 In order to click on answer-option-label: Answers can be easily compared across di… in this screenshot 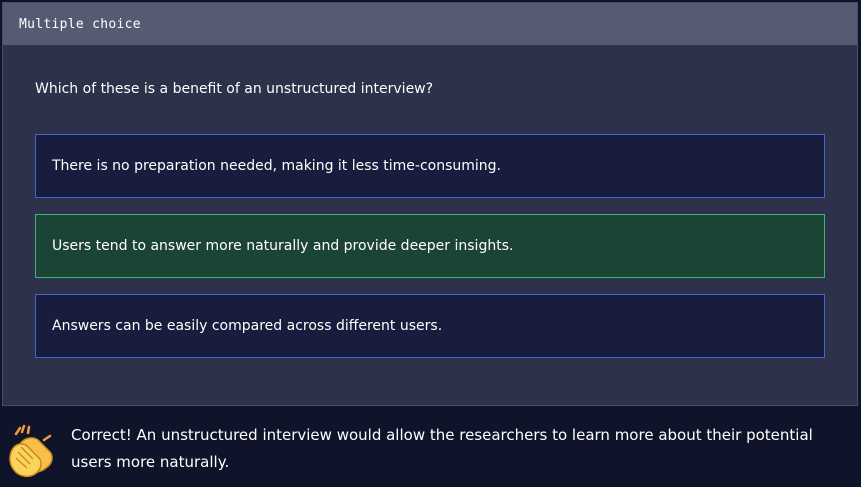, I will do `click(247, 326)`.